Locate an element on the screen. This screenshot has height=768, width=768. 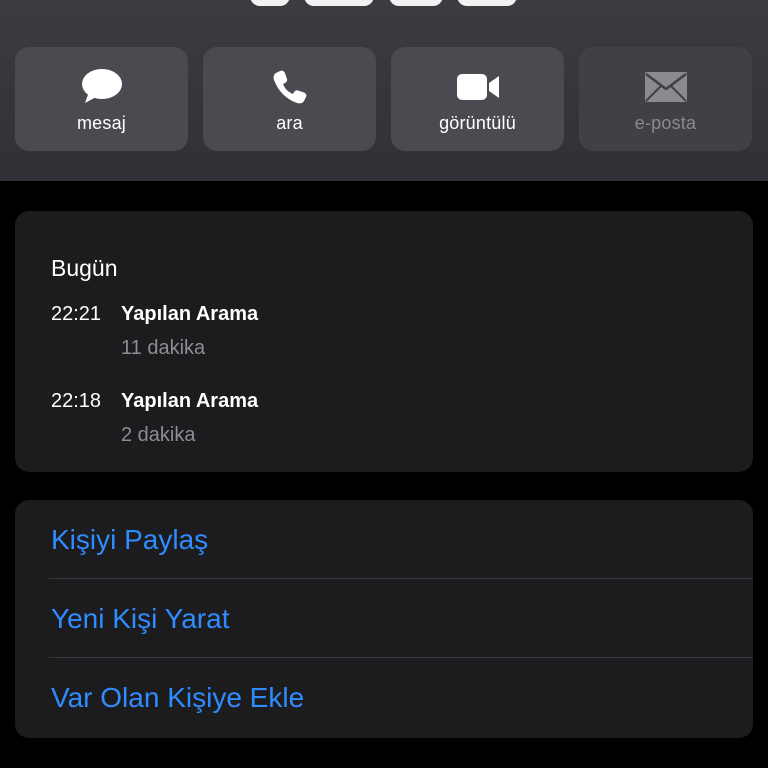
call-time: 22:21 is located at coordinates (76, 314).